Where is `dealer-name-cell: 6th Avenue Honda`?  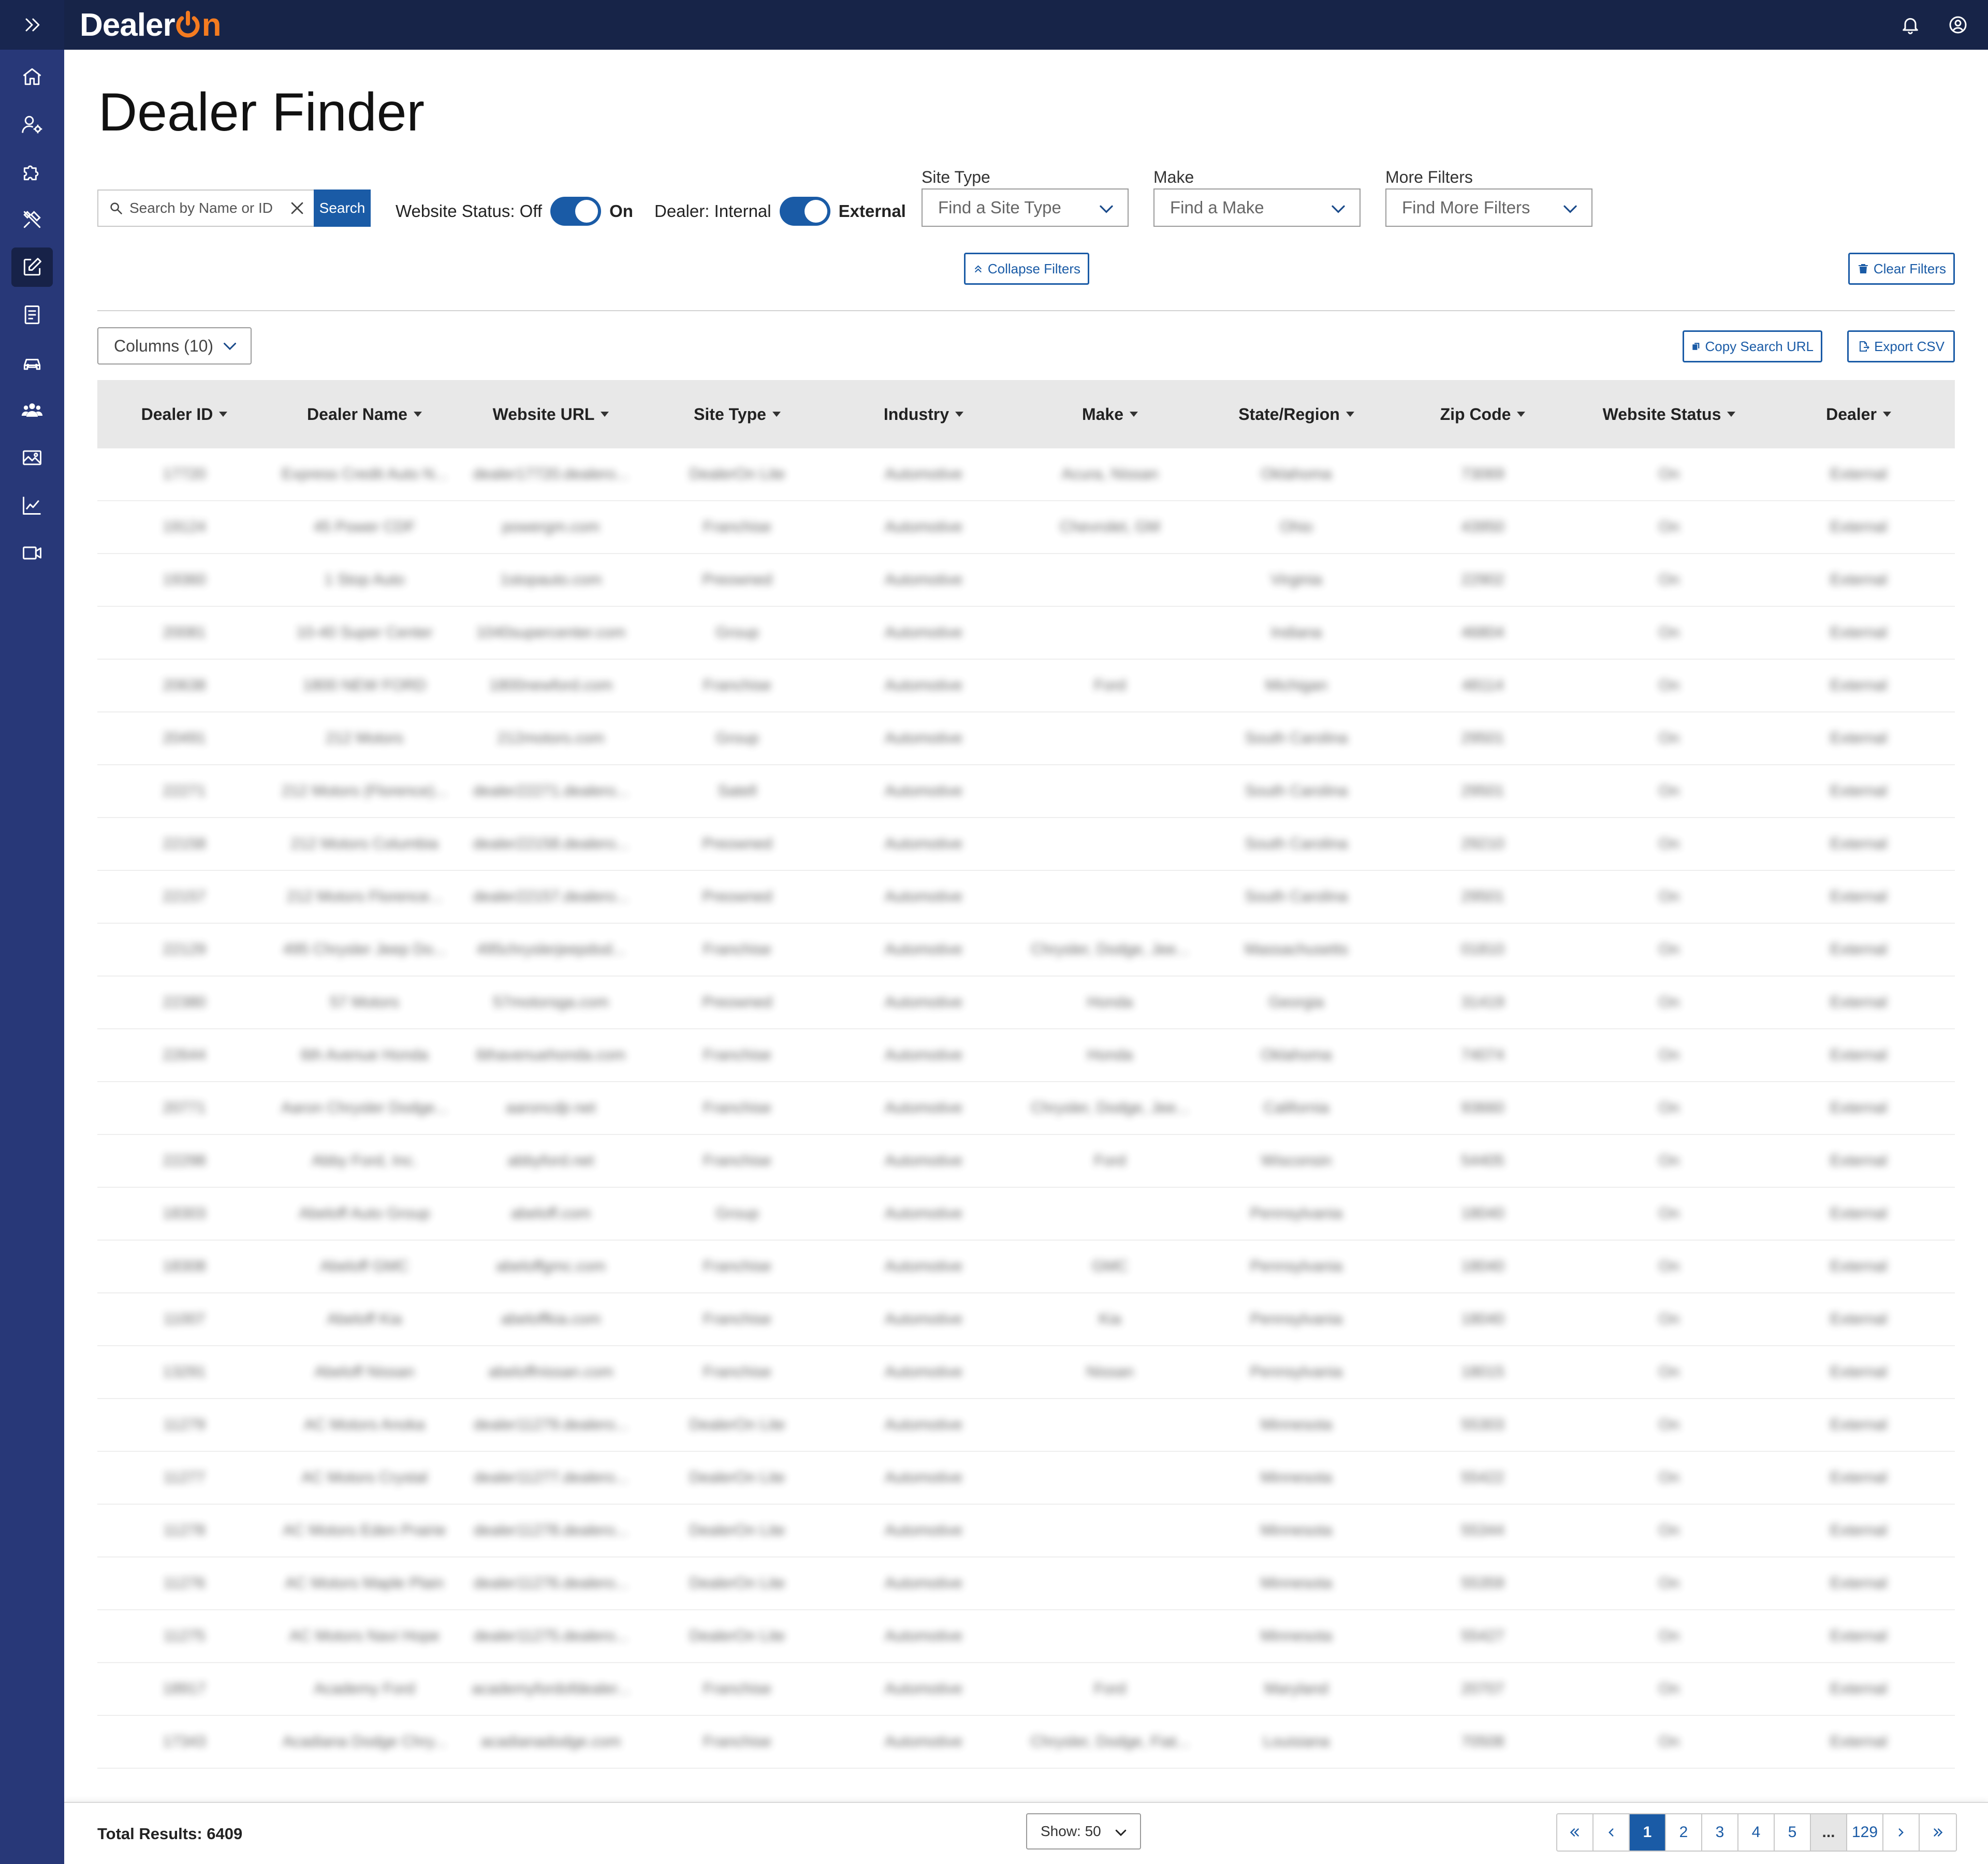 dealer-name-cell: 6th Avenue Honda is located at coordinates (364, 1055).